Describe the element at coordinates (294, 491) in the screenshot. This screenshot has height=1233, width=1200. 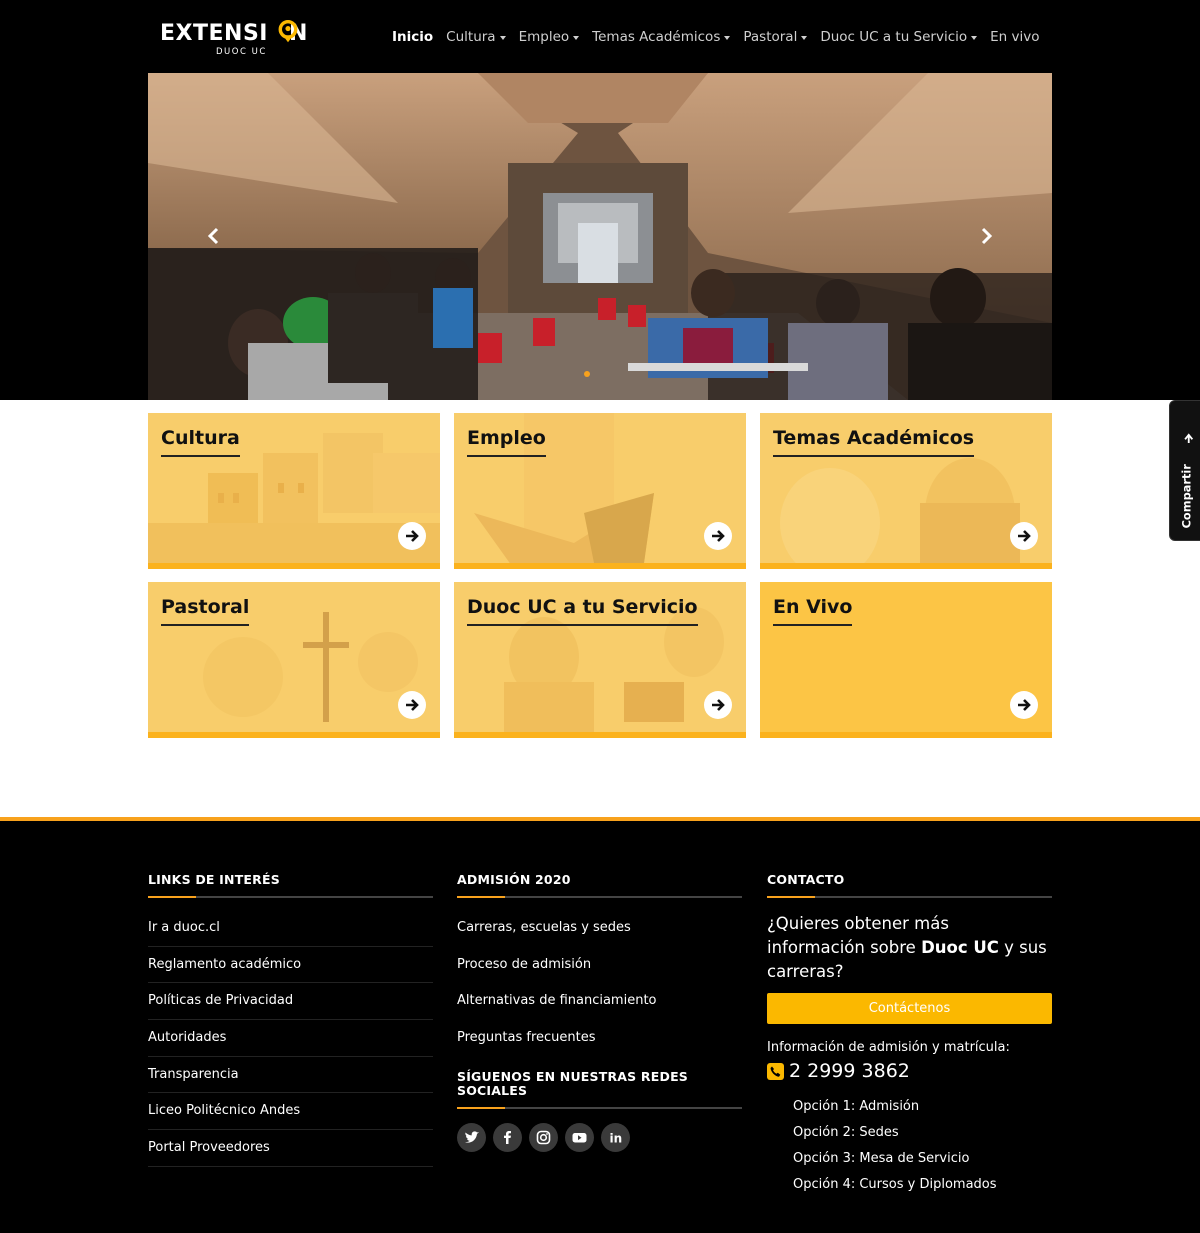
I see `card-cultura: Cultura` at that location.